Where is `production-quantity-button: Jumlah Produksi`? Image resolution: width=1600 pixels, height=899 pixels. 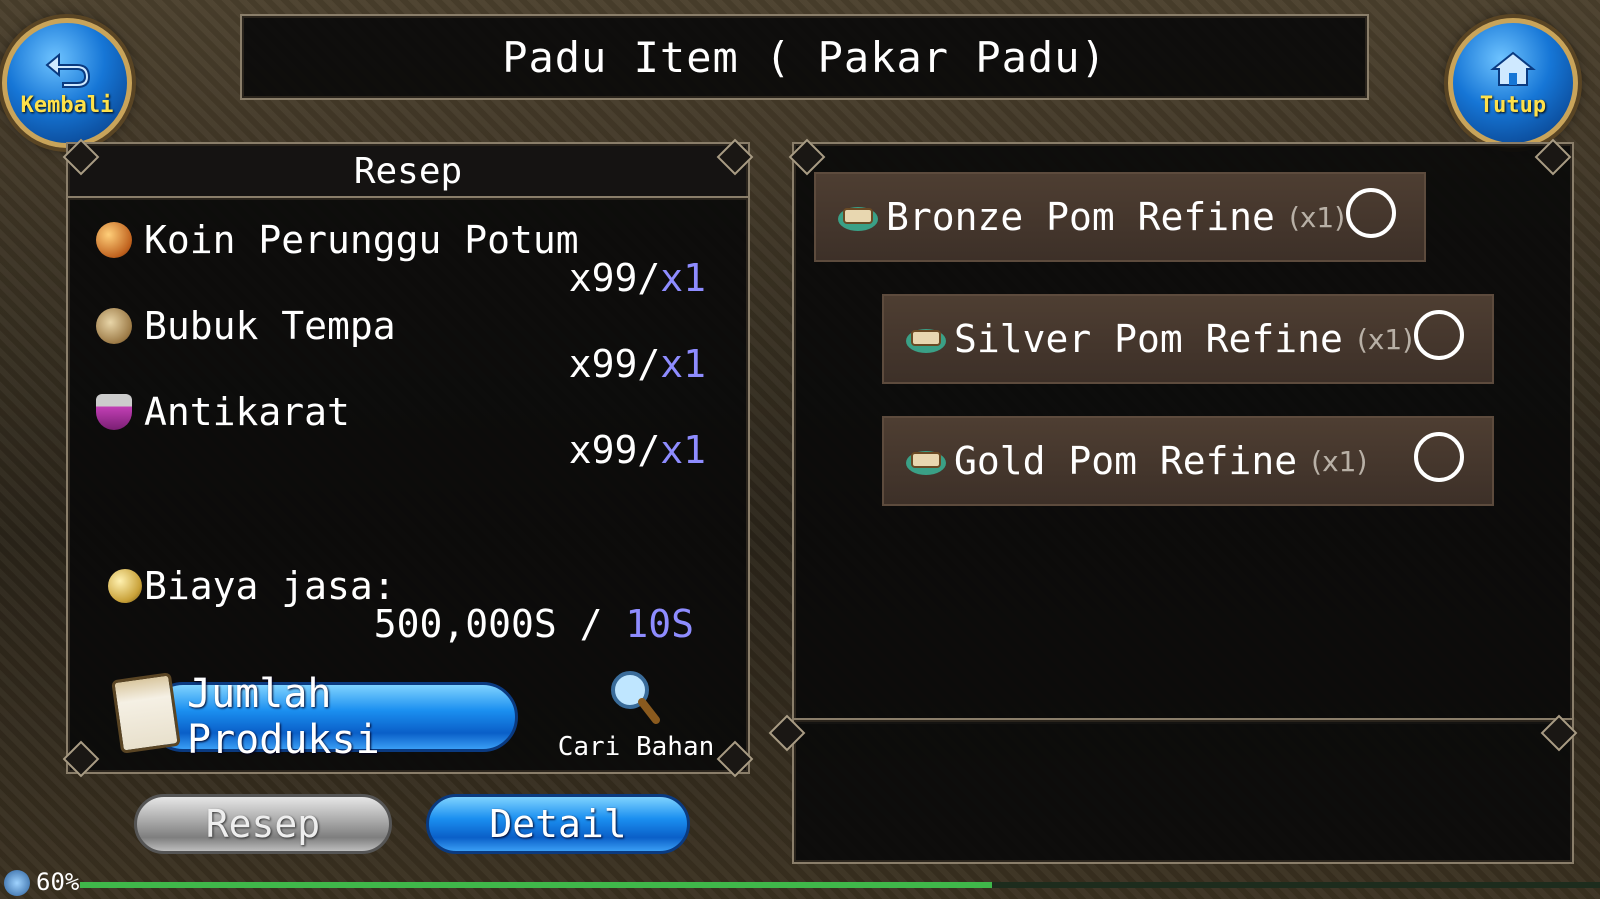 production-quantity-button: Jumlah Produksi is located at coordinates (333, 717).